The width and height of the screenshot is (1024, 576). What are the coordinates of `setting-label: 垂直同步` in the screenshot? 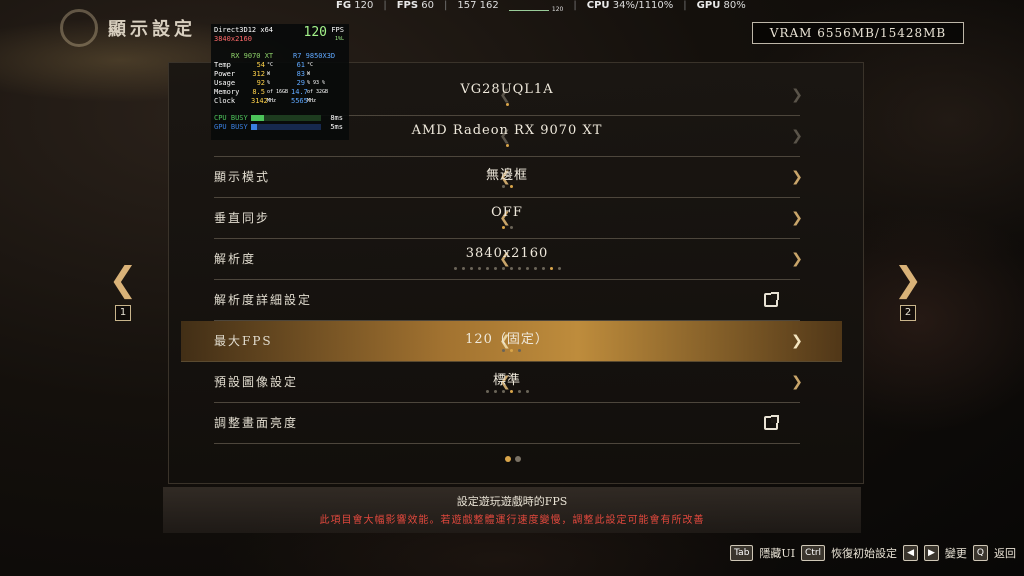 It's located at (242, 218).